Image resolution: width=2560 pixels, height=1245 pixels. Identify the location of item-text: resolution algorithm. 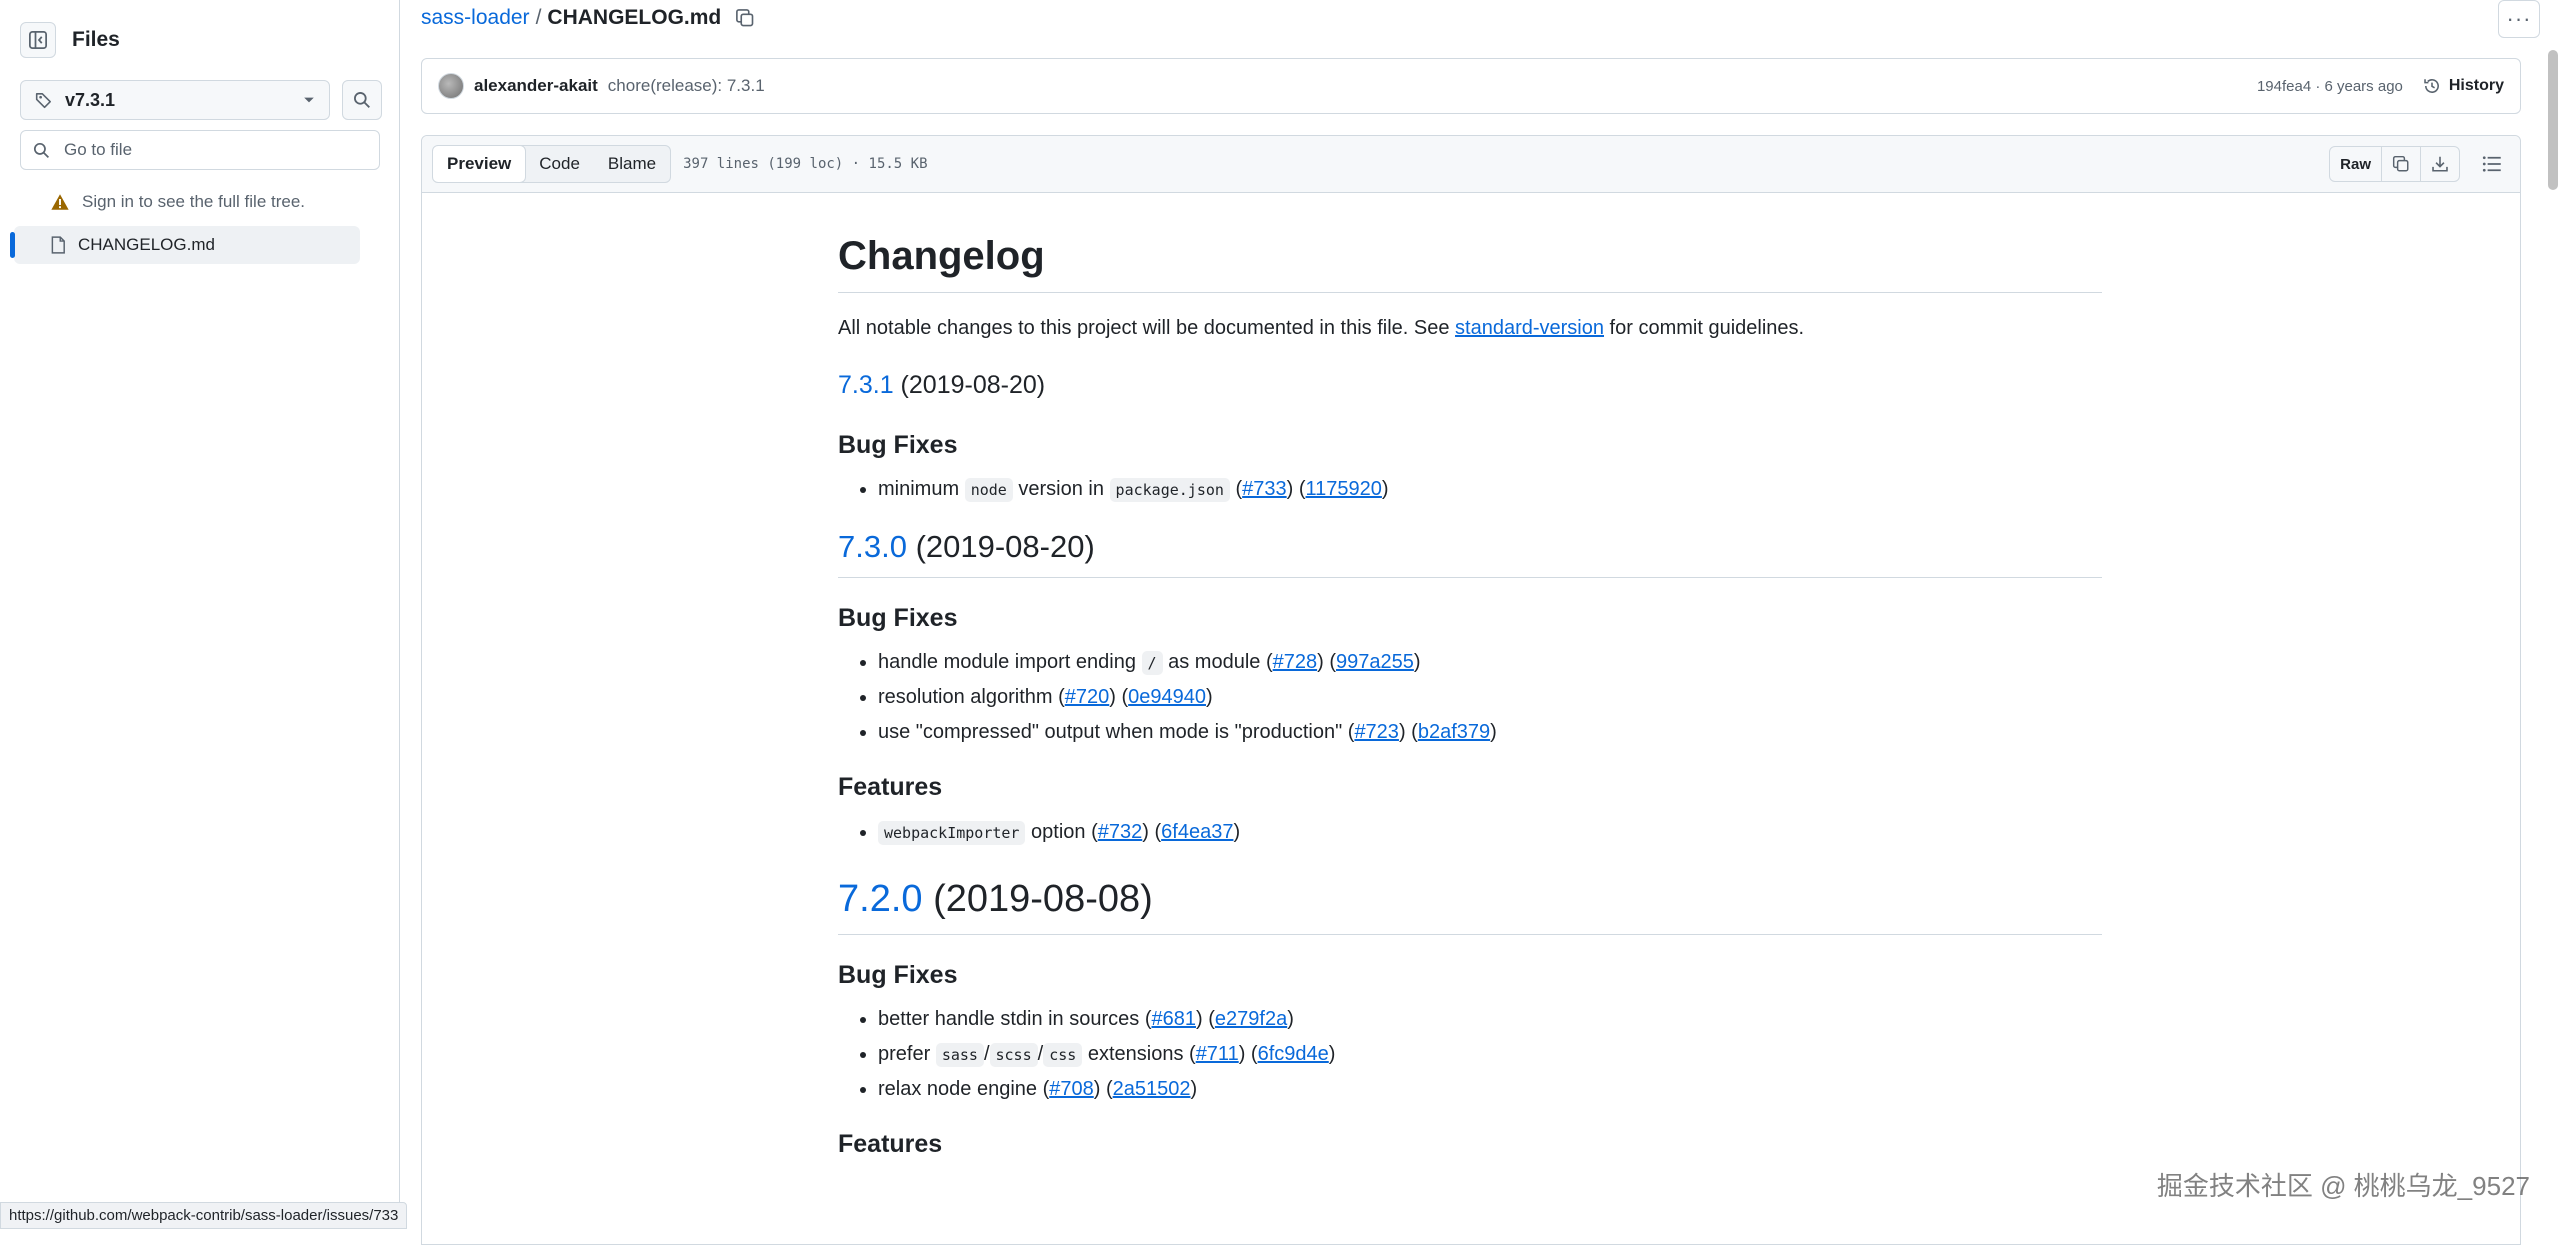
(965, 697).